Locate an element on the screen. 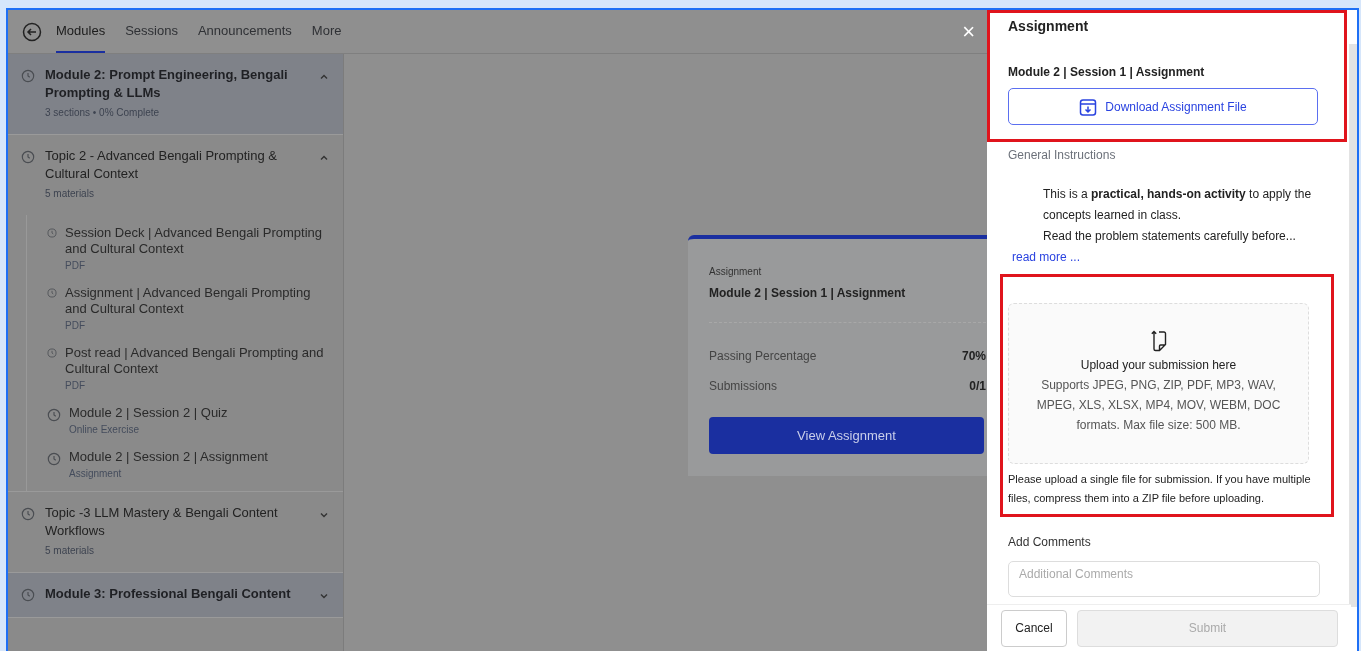 The width and height of the screenshot is (1361, 651). material-item: Module 2 | Session 2 | Quiz Online Exercise is located at coordinates (185, 421).